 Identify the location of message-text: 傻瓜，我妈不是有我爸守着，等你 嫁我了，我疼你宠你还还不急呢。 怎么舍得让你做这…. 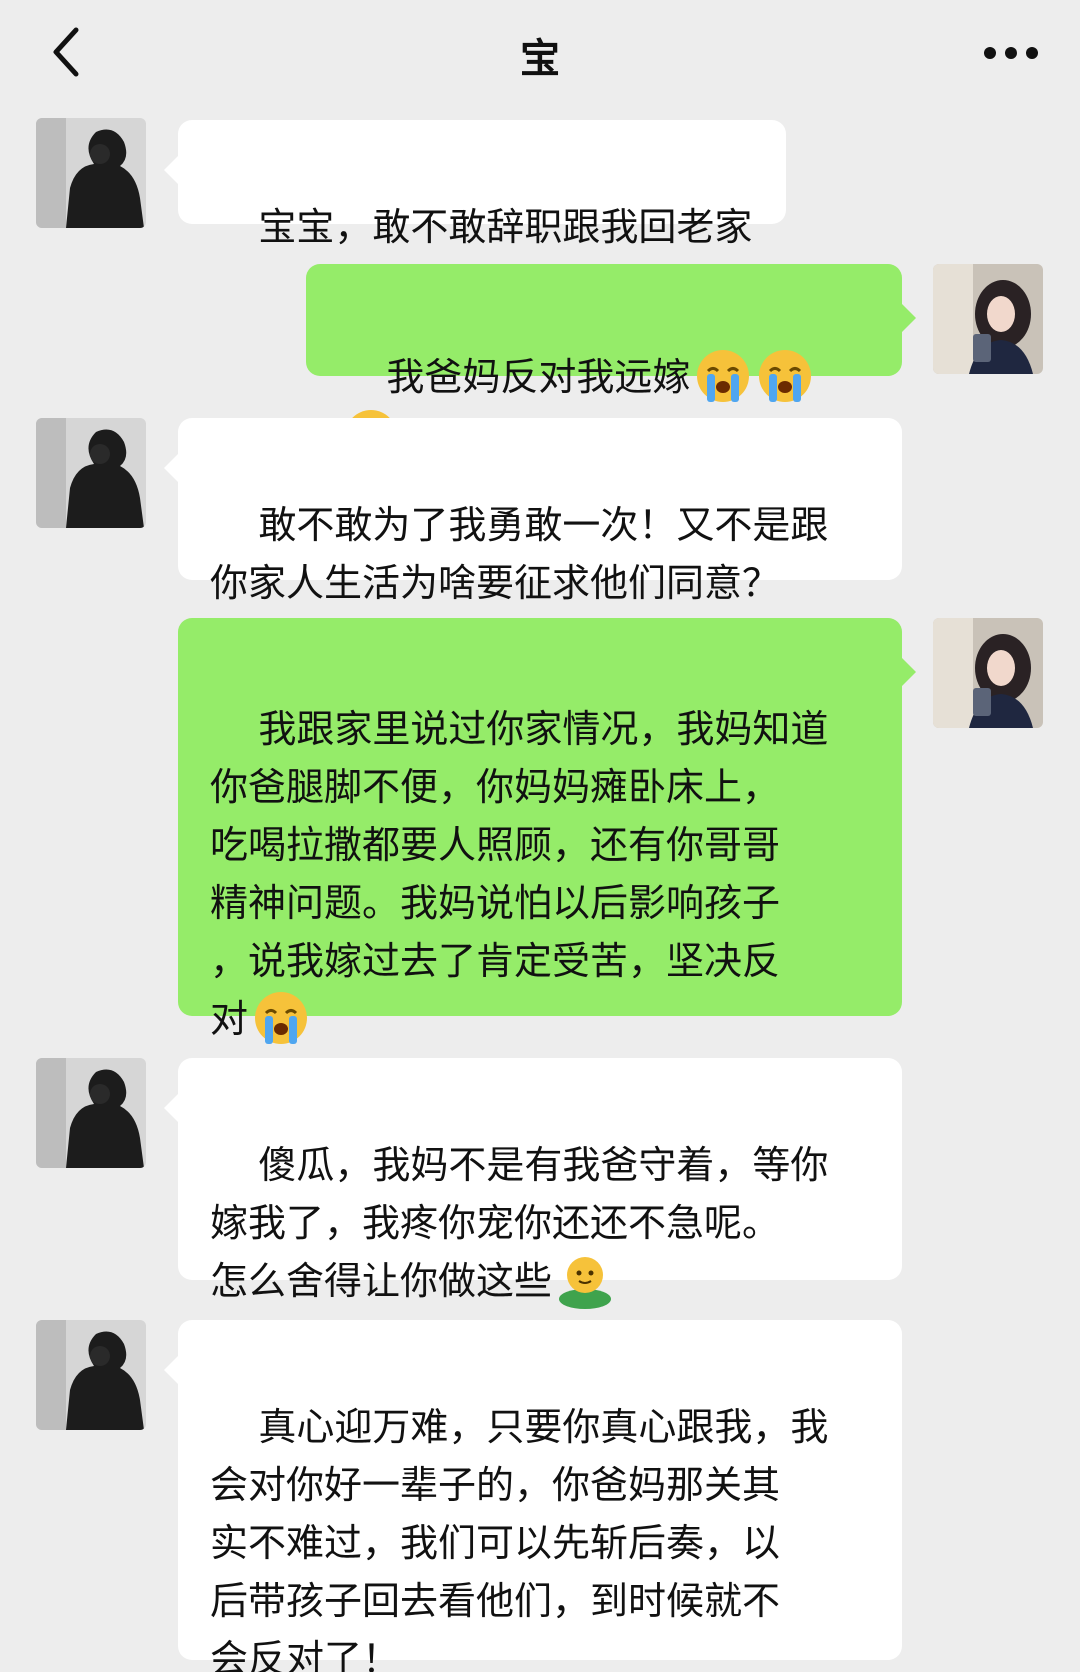
(519, 1223).